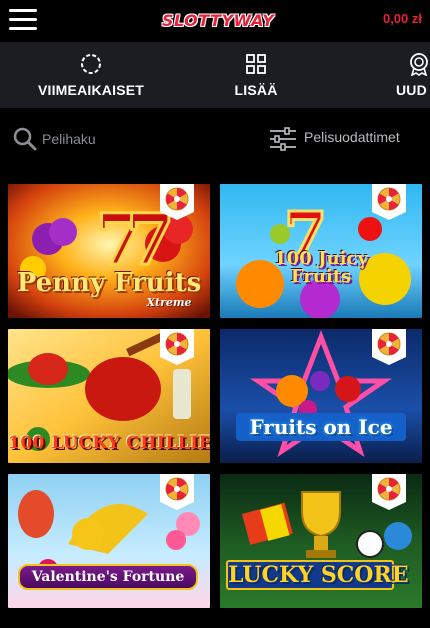 The image size is (430, 628). I want to click on top-bar: SLOTTYWAY 0,00 zł, so click(215, 21).